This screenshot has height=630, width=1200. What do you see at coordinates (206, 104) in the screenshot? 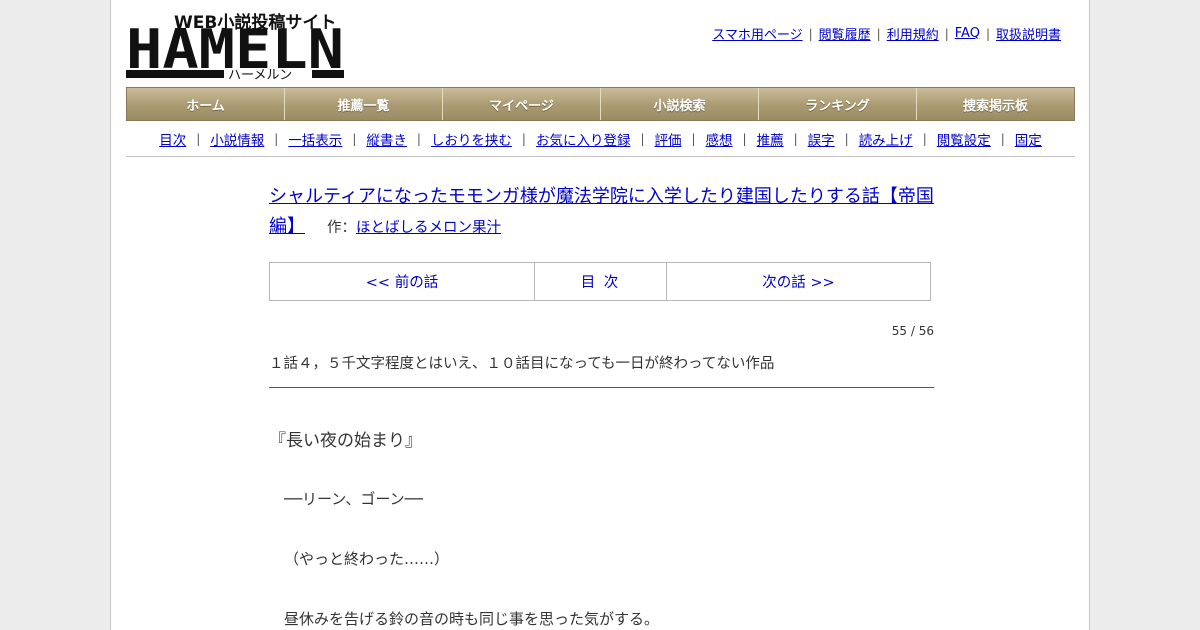
I see `nav-home: ホーム` at bounding box center [206, 104].